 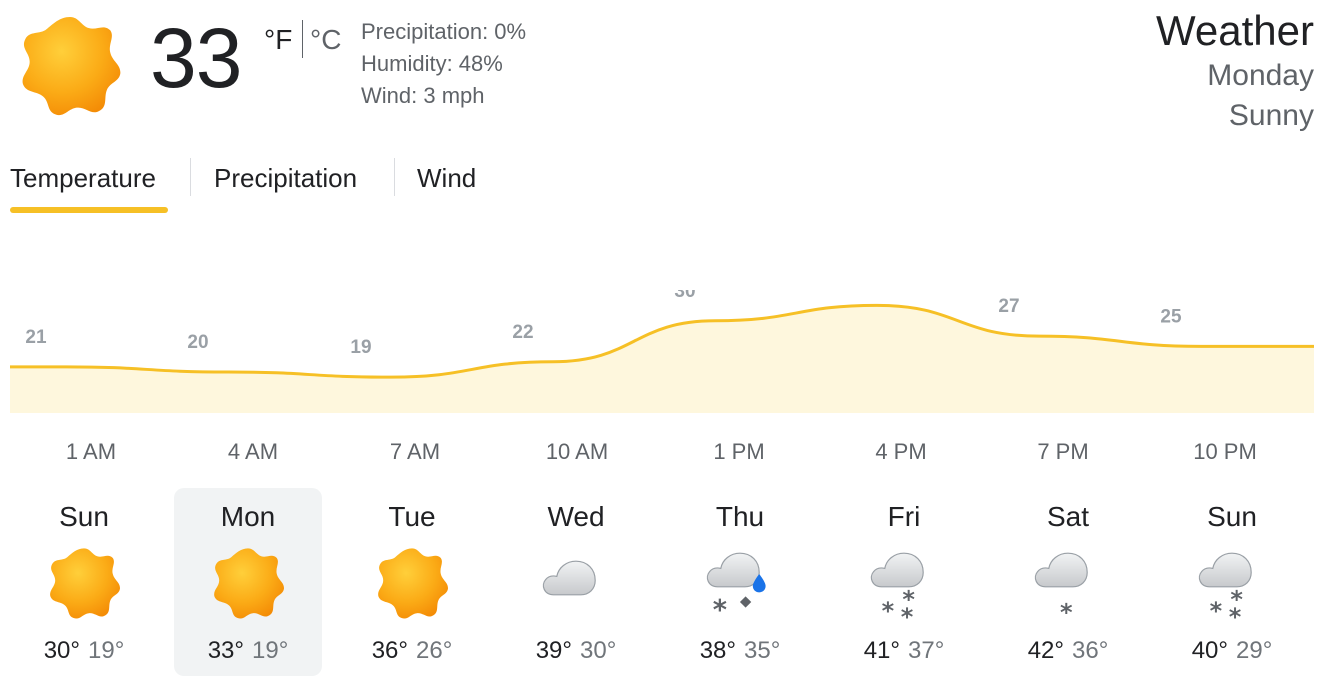 I want to click on precipitation-detail: Precipitation: 0%, so click(x=444, y=31).